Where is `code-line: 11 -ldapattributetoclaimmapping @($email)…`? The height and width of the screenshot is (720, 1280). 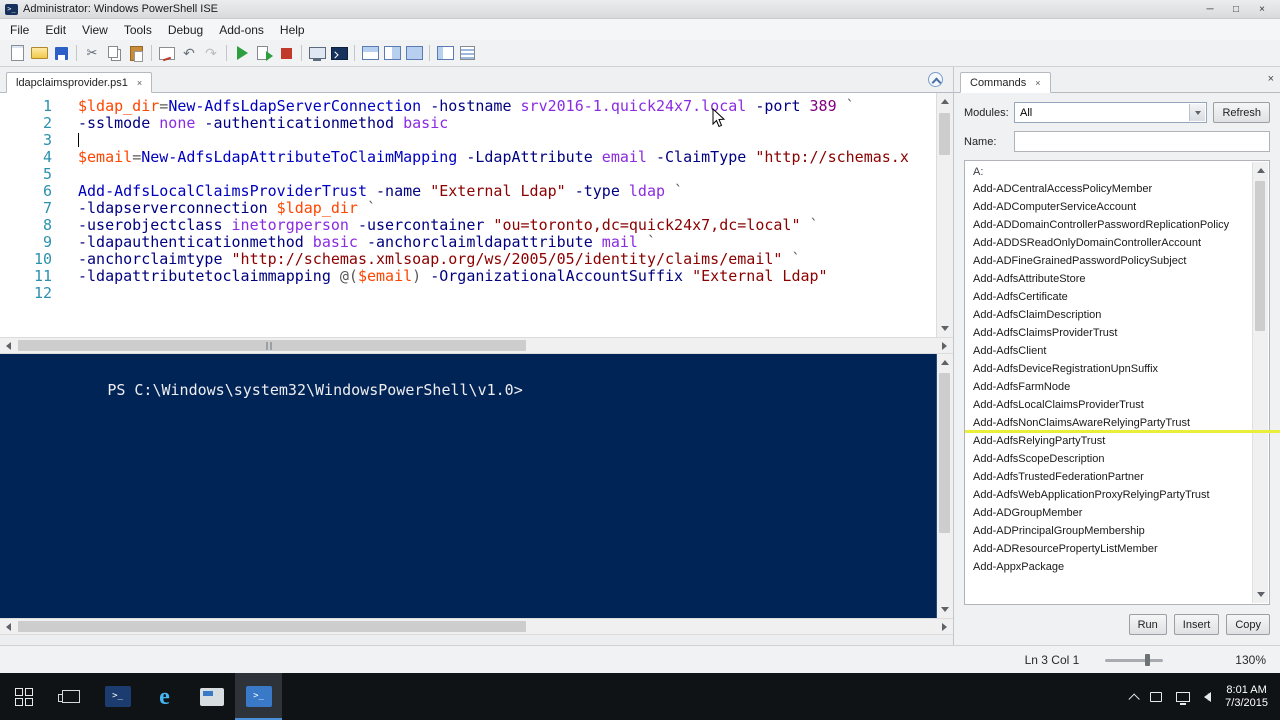
code-line: 11 -ldapattributetoclaimmapping @($email)… is located at coordinates (476, 276).